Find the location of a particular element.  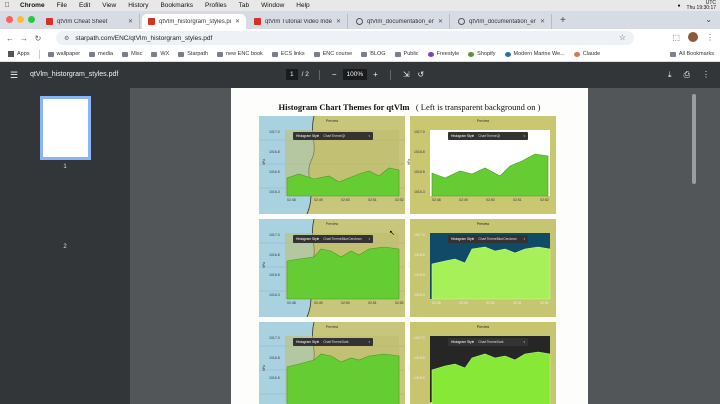

pdf-favicon-icon is located at coordinates (257, 21).